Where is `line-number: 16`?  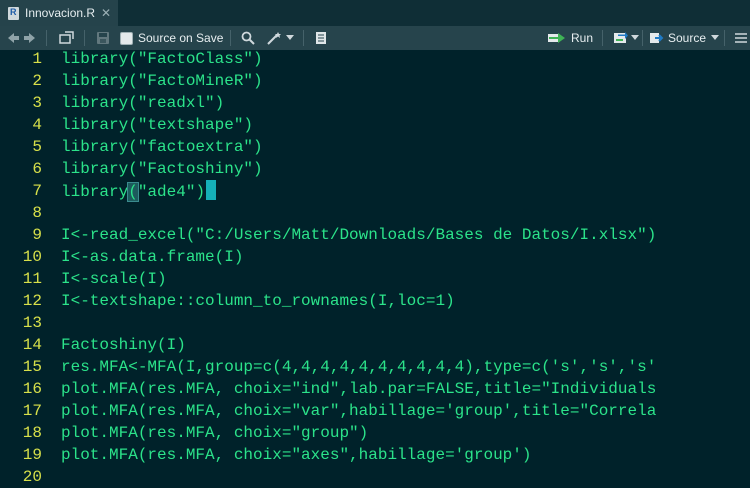
line-number: 16 is located at coordinates (32, 389).